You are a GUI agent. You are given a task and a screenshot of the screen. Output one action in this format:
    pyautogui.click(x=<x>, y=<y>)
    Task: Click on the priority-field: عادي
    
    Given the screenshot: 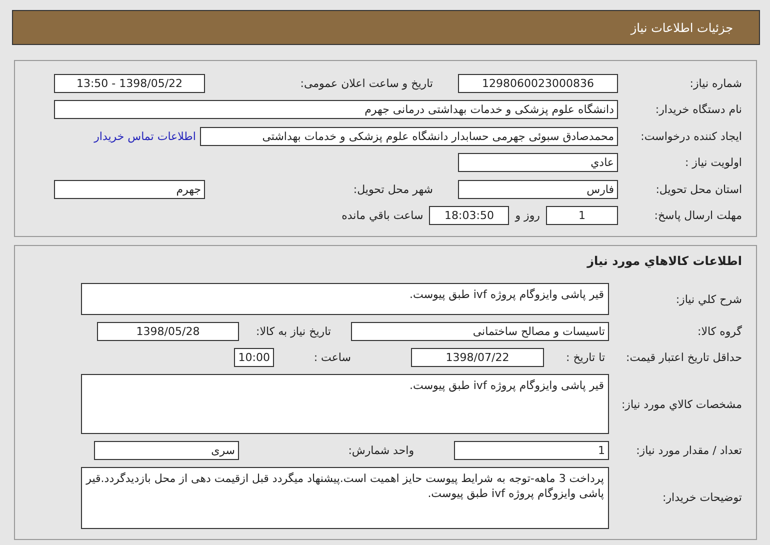 What is the action you would take?
    pyautogui.click(x=538, y=162)
    